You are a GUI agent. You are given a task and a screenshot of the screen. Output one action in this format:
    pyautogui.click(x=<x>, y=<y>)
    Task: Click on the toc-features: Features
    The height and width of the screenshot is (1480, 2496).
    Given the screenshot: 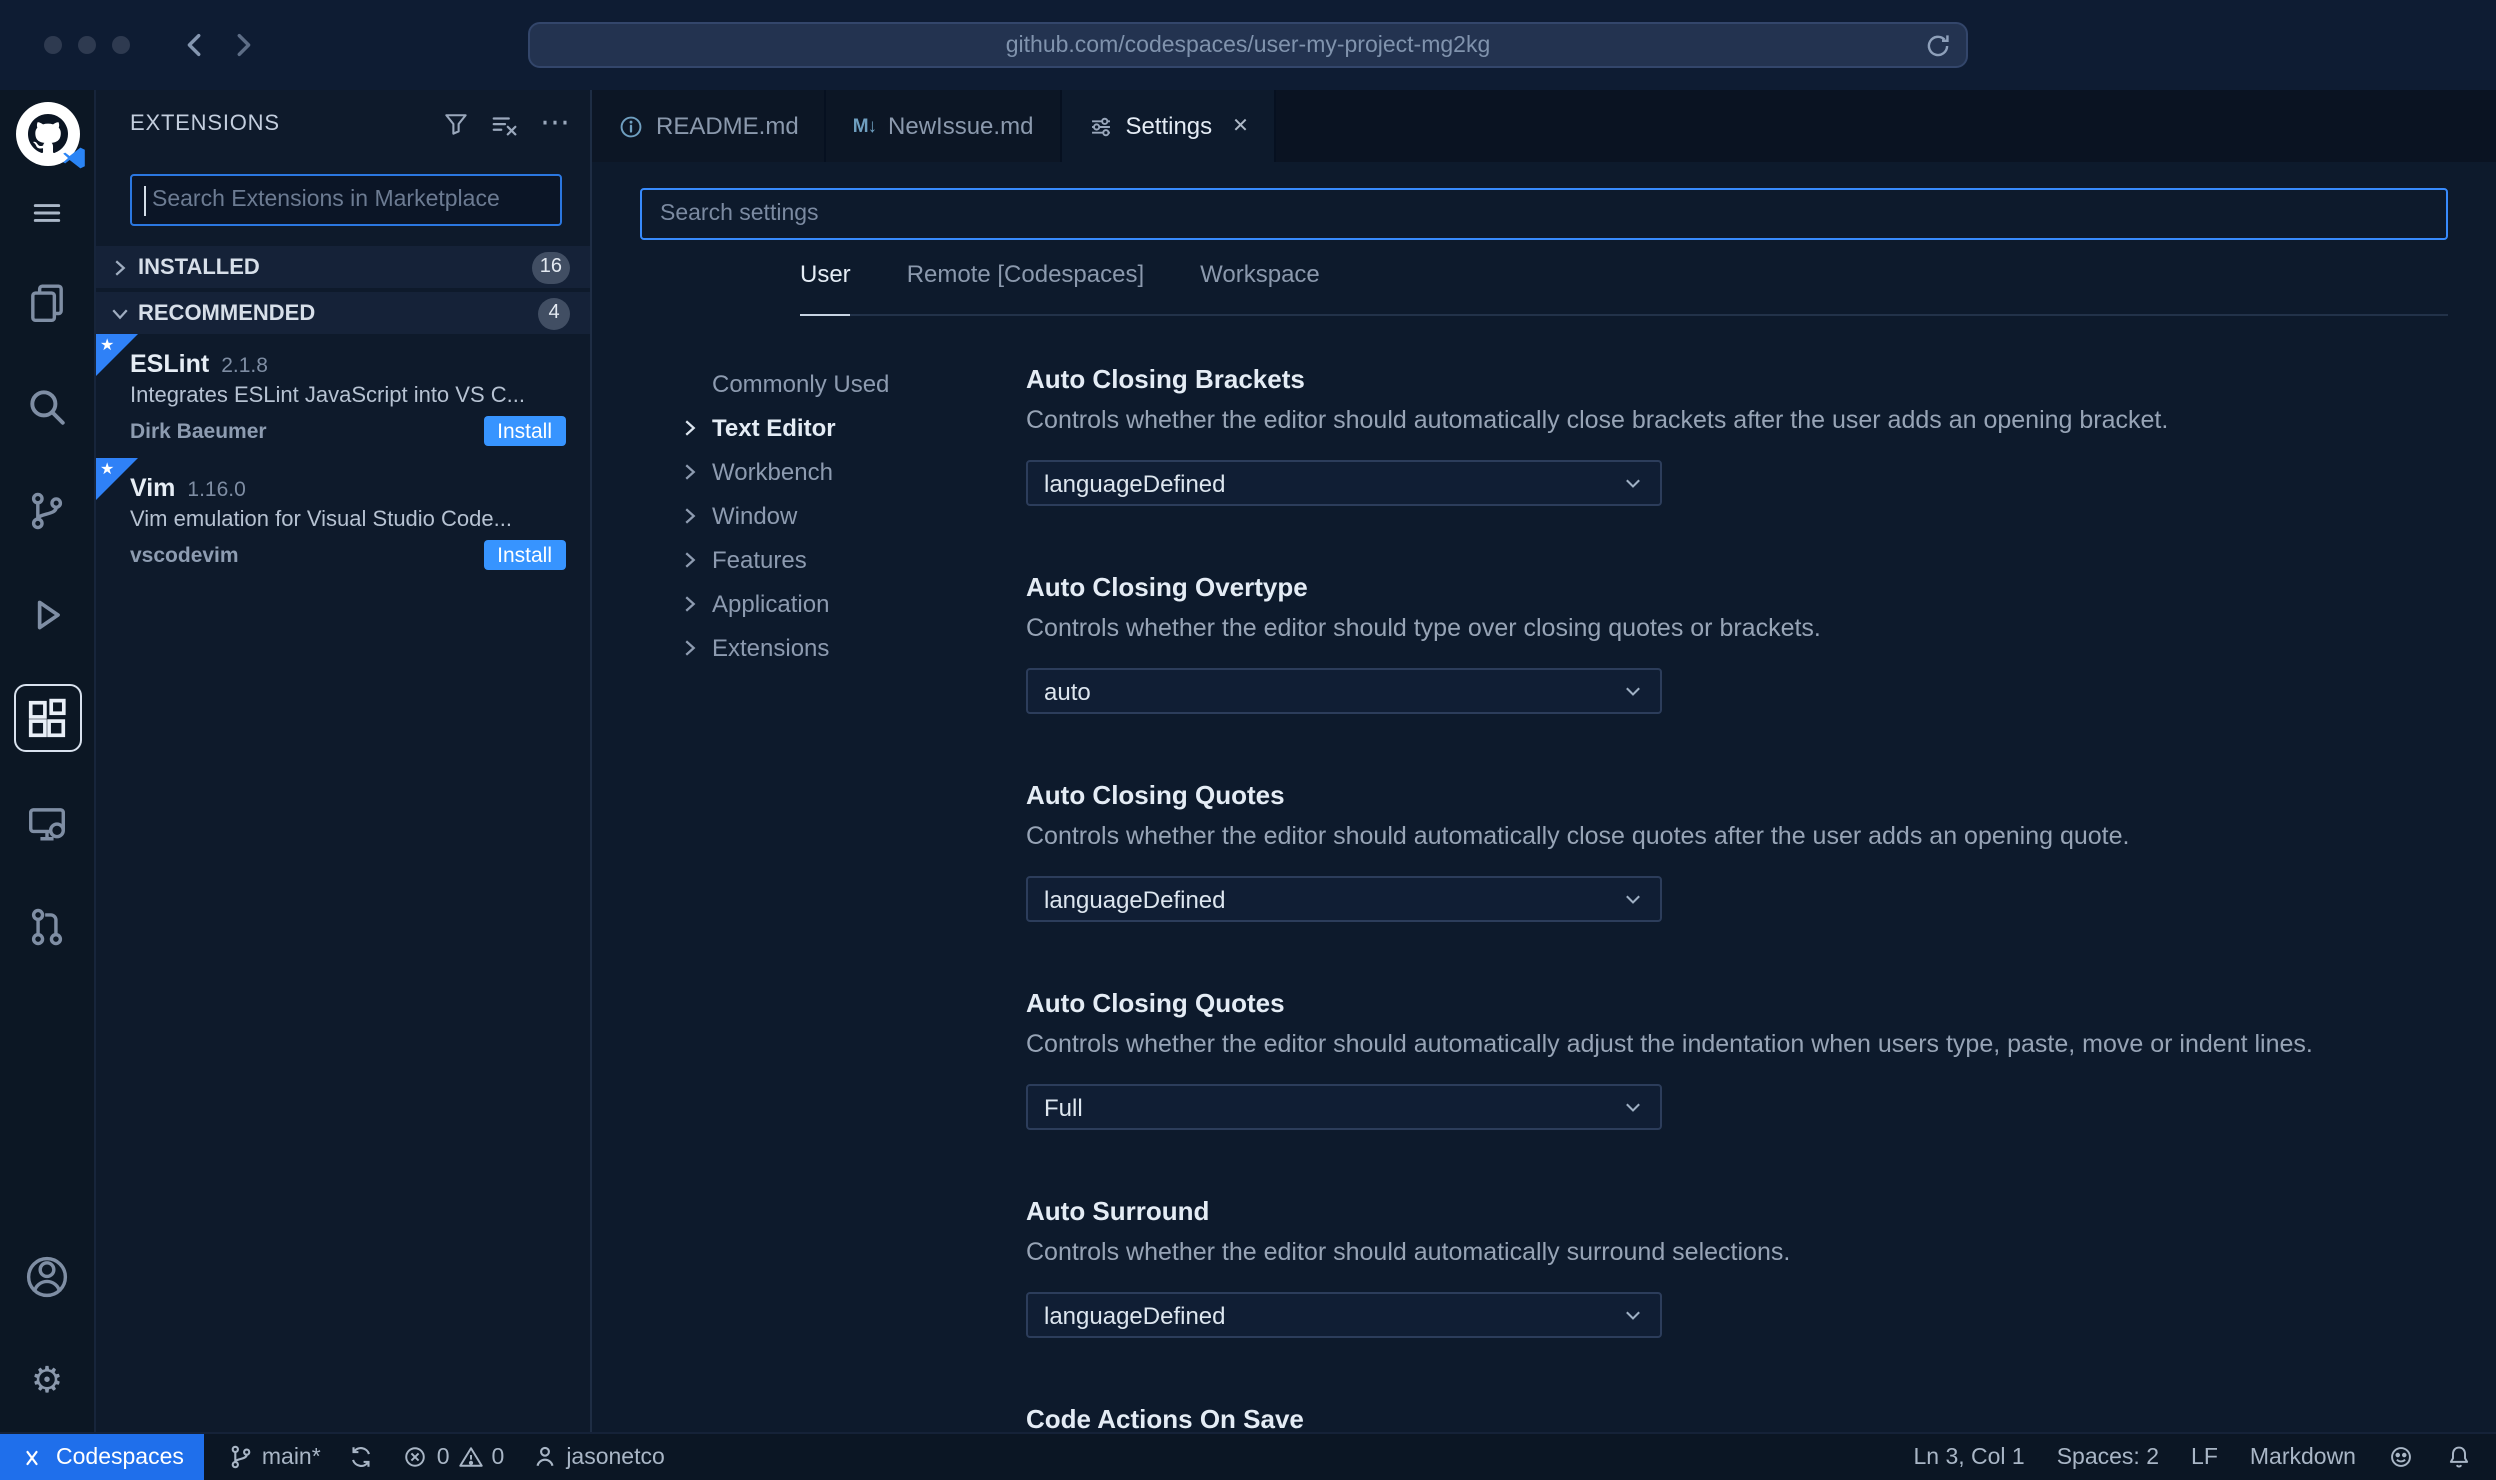 What is the action you would take?
    pyautogui.click(x=841, y=560)
    